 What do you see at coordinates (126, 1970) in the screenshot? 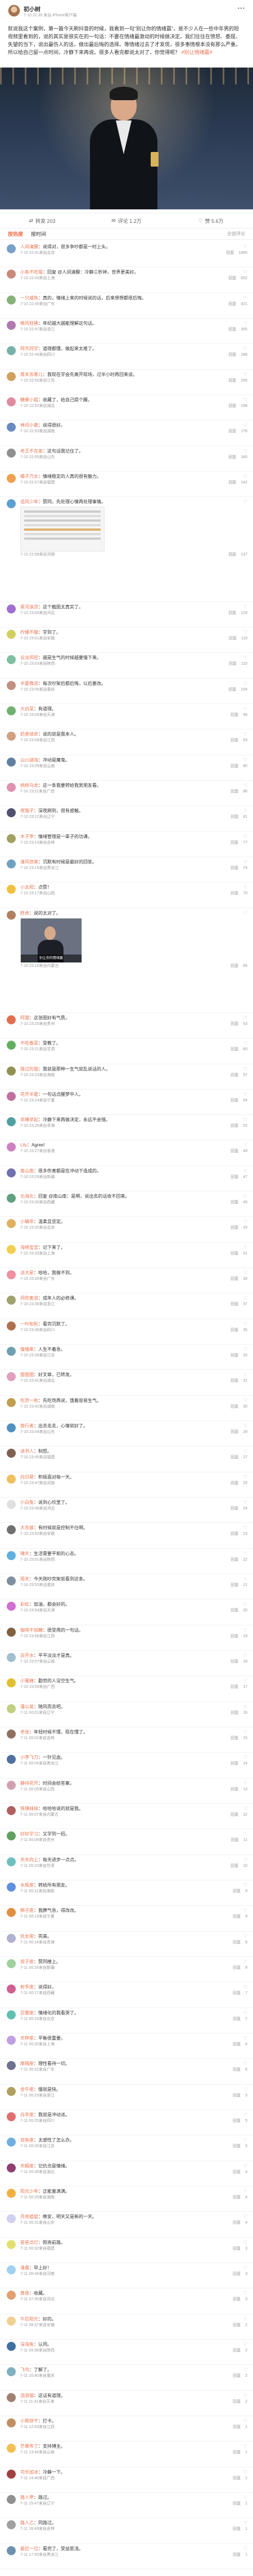
I see `comment-row: 双子座：赞同楼上。 7-11 00:16 来自新疆 回复 8 ♡` at bounding box center [126, 1970].